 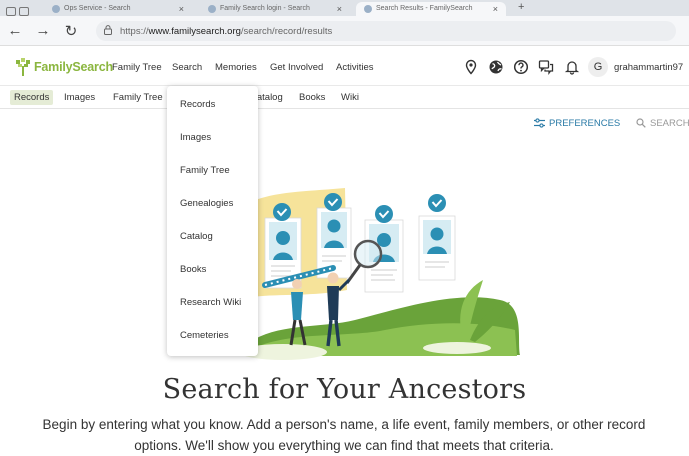 What do you see at coordinates (286, 31) in the screenshot?
I see `url-path: /search/record/results` at bounding box center [286, 31].